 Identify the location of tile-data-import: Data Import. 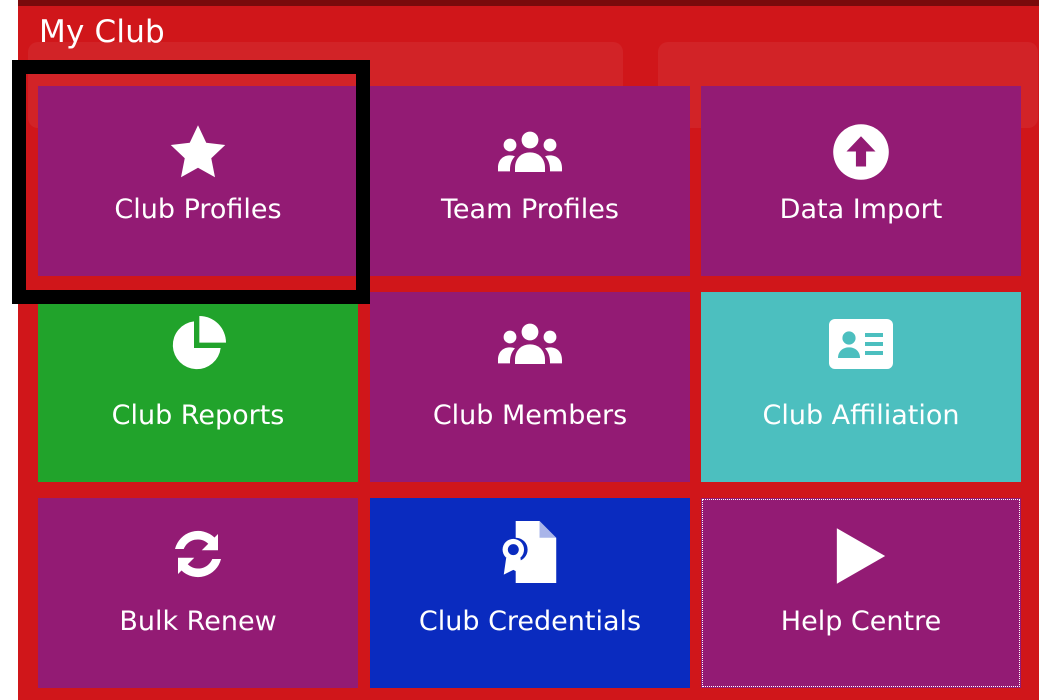
(861, 181).